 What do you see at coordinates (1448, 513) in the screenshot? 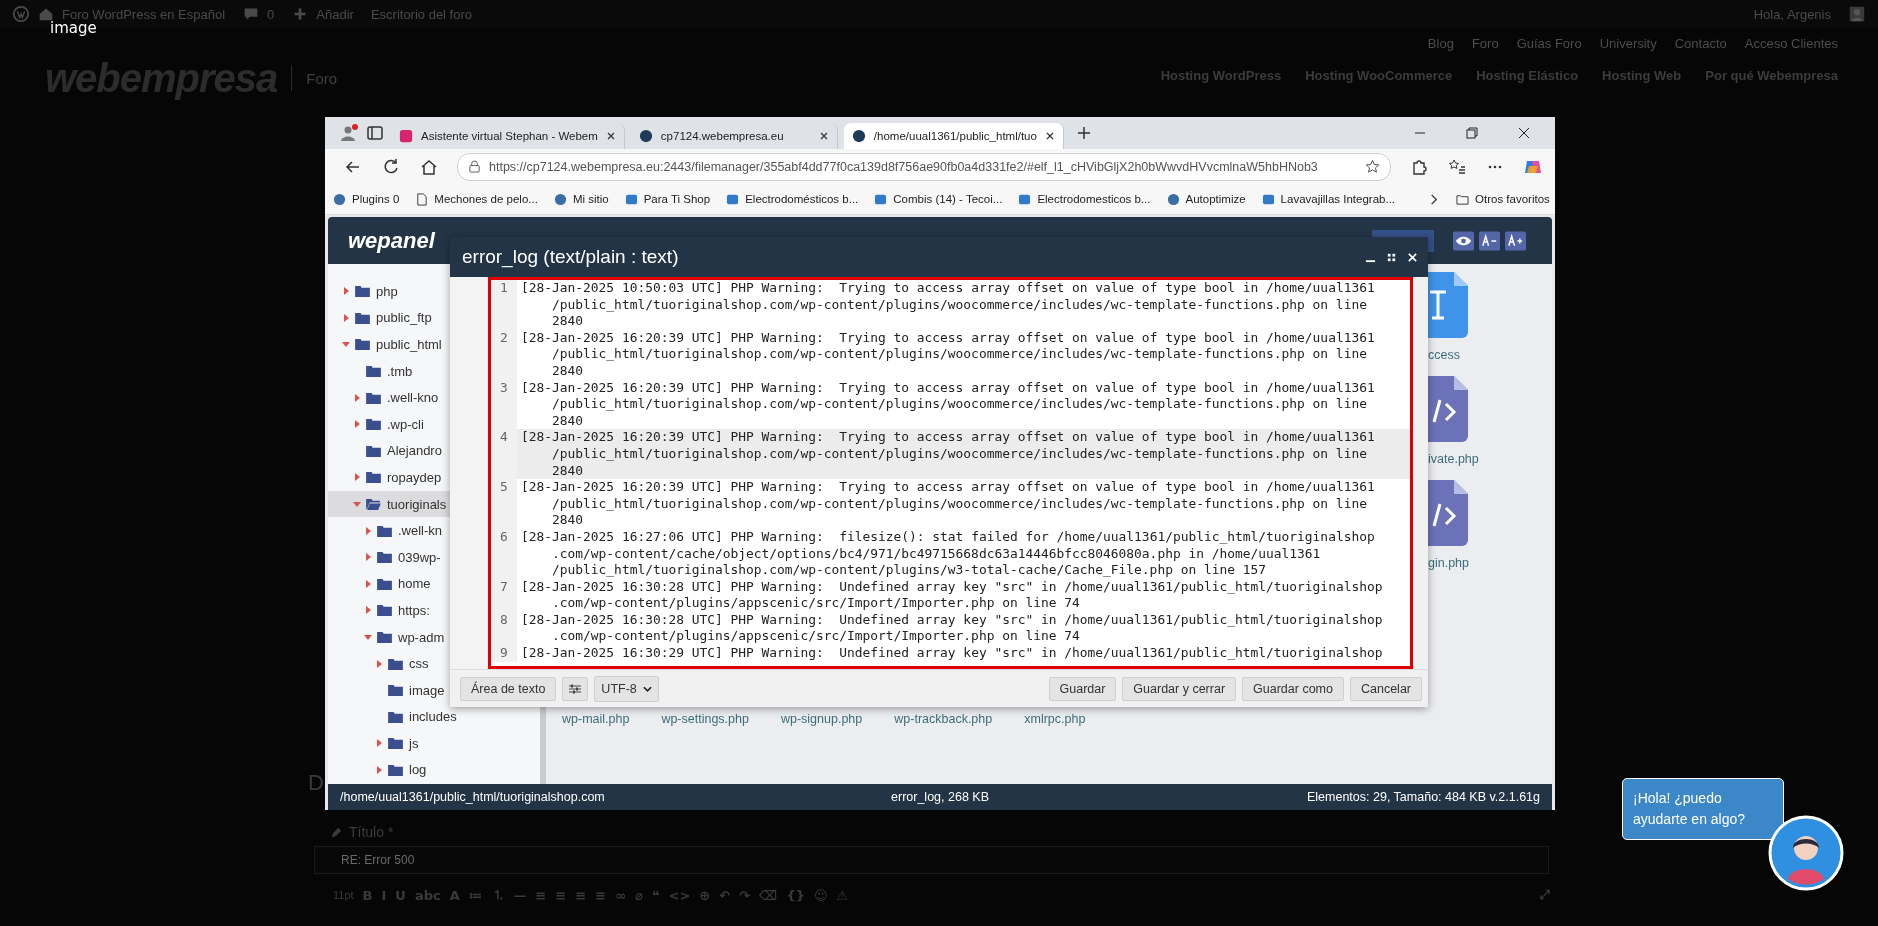
I see `code-file-icon` at bounding box center [1448, 513].